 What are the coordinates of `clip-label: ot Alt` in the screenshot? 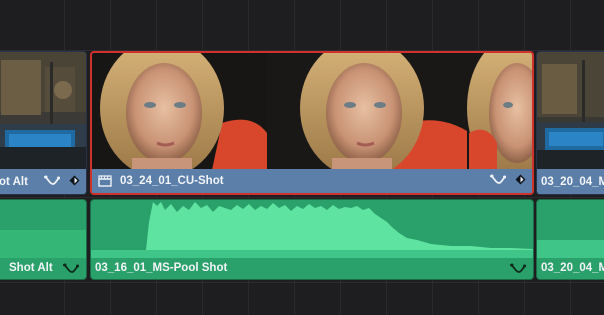 It's located at (14, 182).